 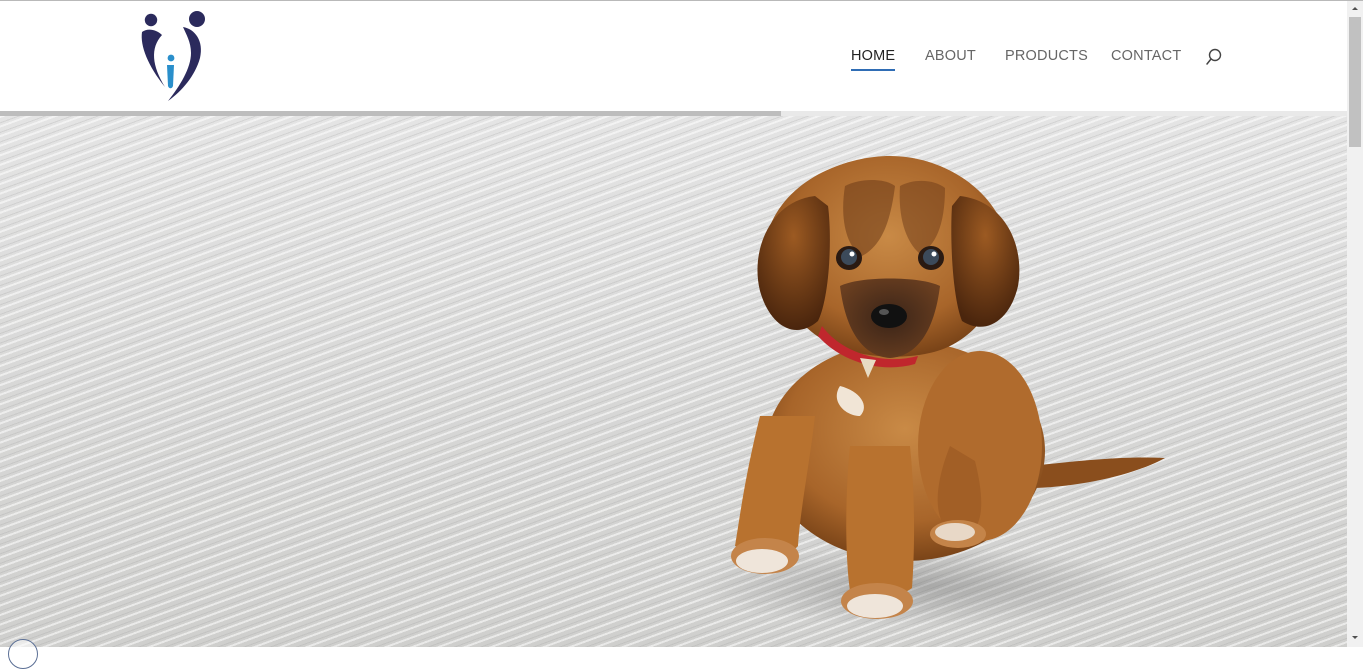 I want to click on scroll-down-button, so click(x=1355, y=638).